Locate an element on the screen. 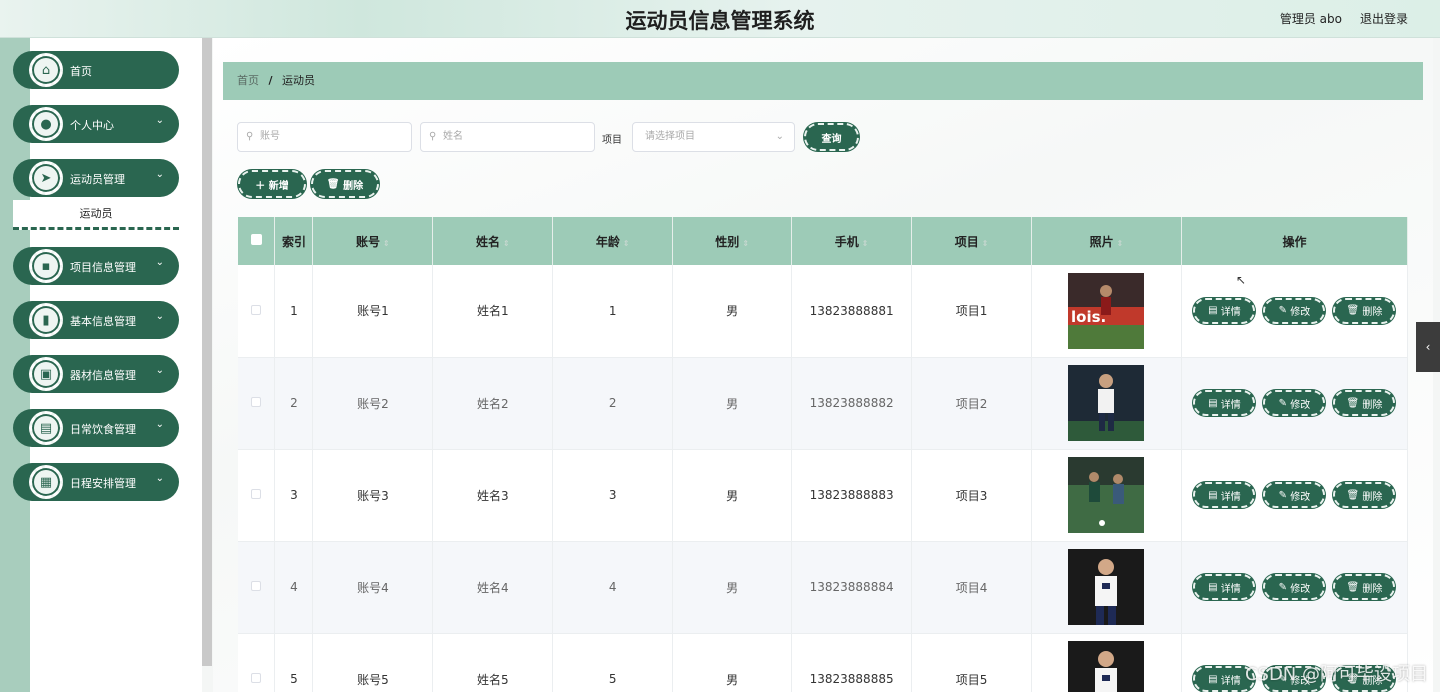 This screenshot has width=1440, height=692. batch-delete-button: 🗑 删除 is located at coordinates (345, 184).